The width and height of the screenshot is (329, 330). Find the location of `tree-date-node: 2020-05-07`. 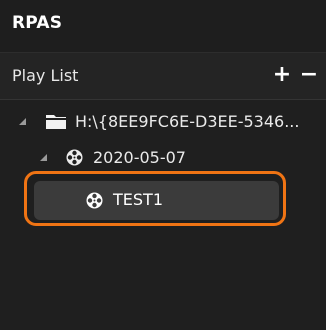

tree-date-node: 2020-05-07 is located at coordinates (163, 158).